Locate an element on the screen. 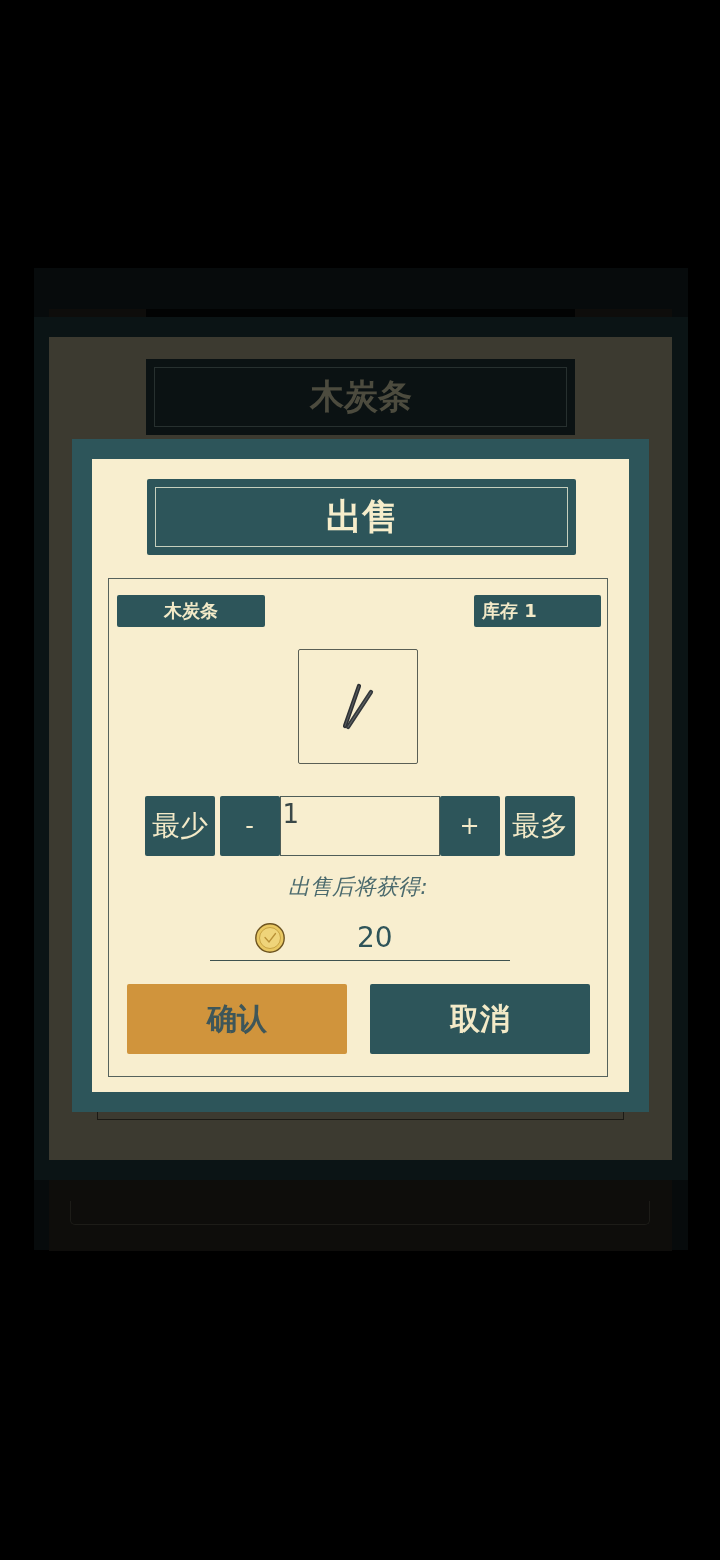  coin-icon is located at coordinates (270, 938).